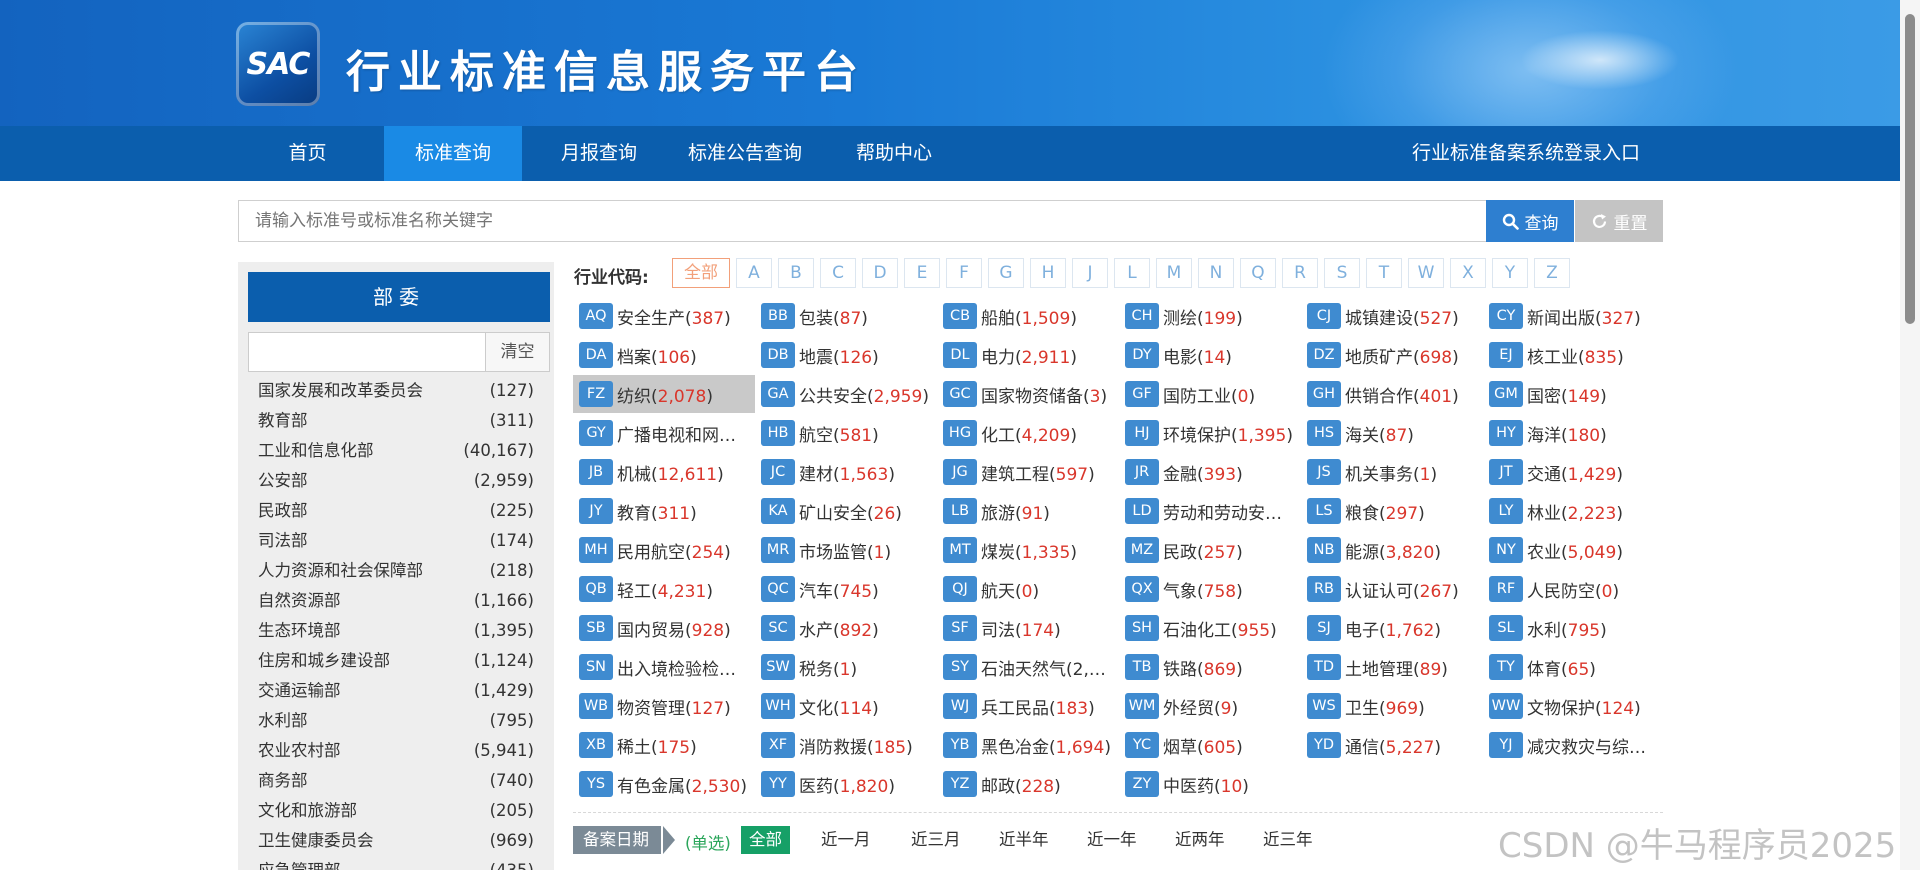  I want to click on industry-code-item: MZ 民政(257), so click(1210, 550).